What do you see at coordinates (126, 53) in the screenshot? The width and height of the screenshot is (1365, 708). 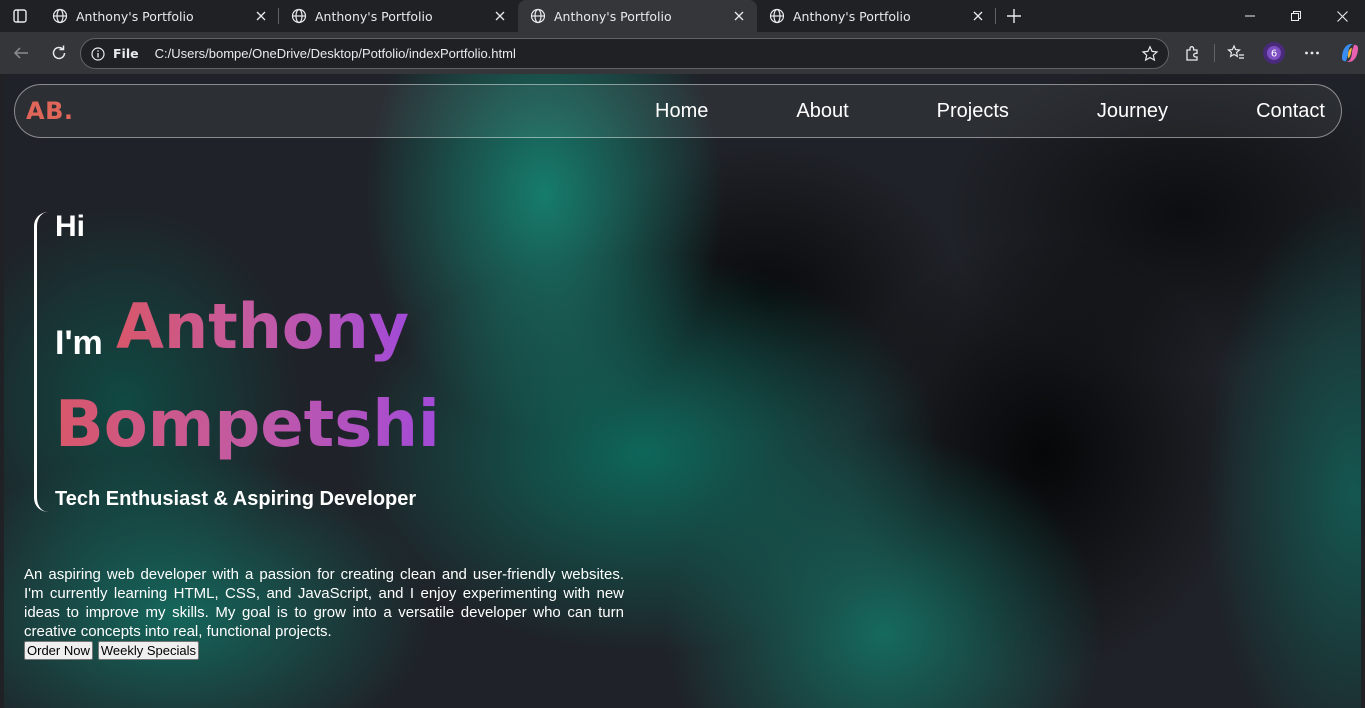 I see `scheme-label: File` at bounding box center [126, 53].